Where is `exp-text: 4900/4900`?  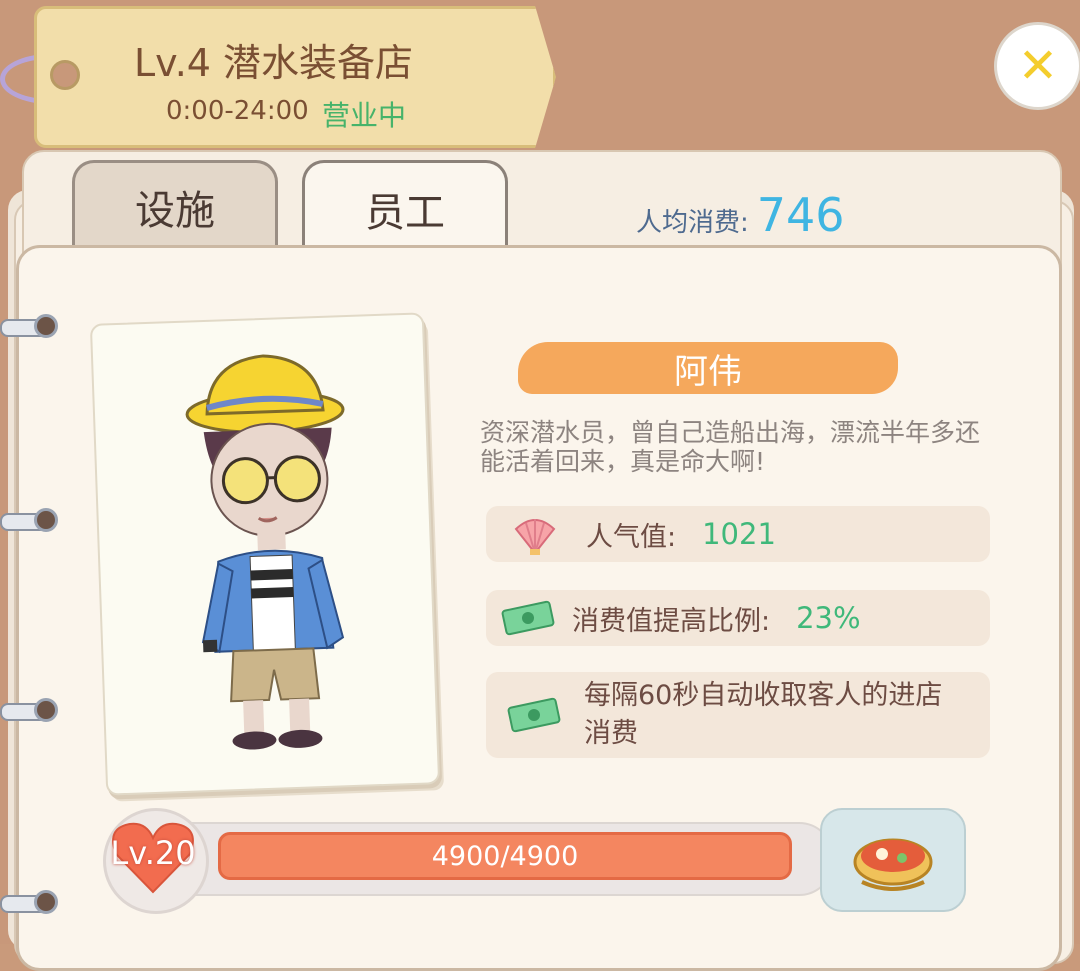 exp-text: 4900/4900 is located at coordinates (505, 856).